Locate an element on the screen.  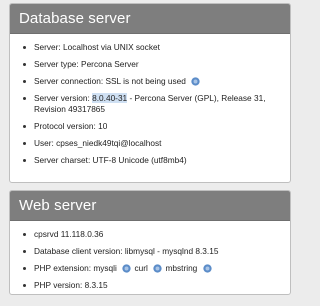
php-extension-mysqli: mysqli is located at coordinates (105, 268).